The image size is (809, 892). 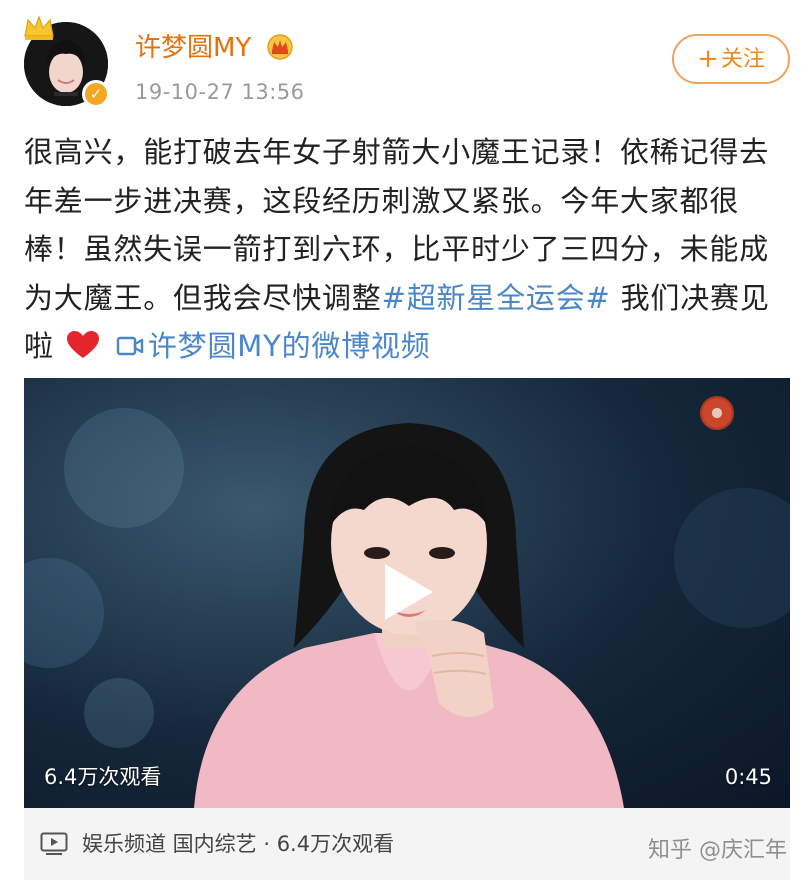 What do you see at coordinates (717, 850) in the screenshot?
I see `watermark: 知乎 @庆汇年` at bounding box center [717, 850].